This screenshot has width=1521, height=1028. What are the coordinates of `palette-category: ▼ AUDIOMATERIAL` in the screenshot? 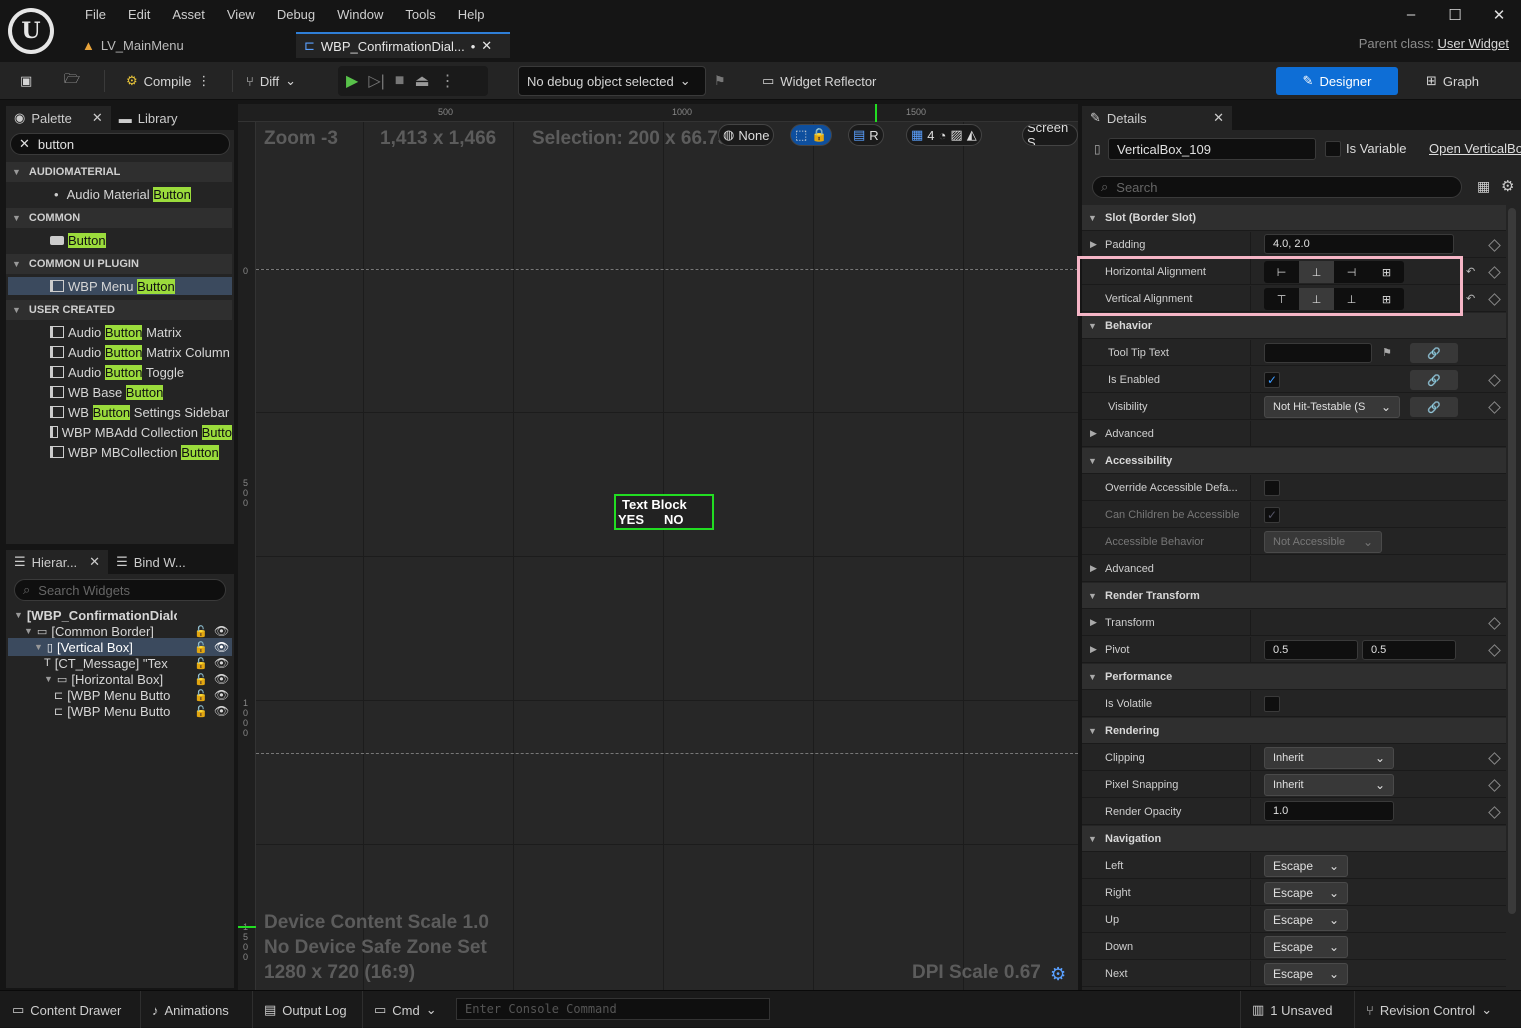 It's located at (119, 172).